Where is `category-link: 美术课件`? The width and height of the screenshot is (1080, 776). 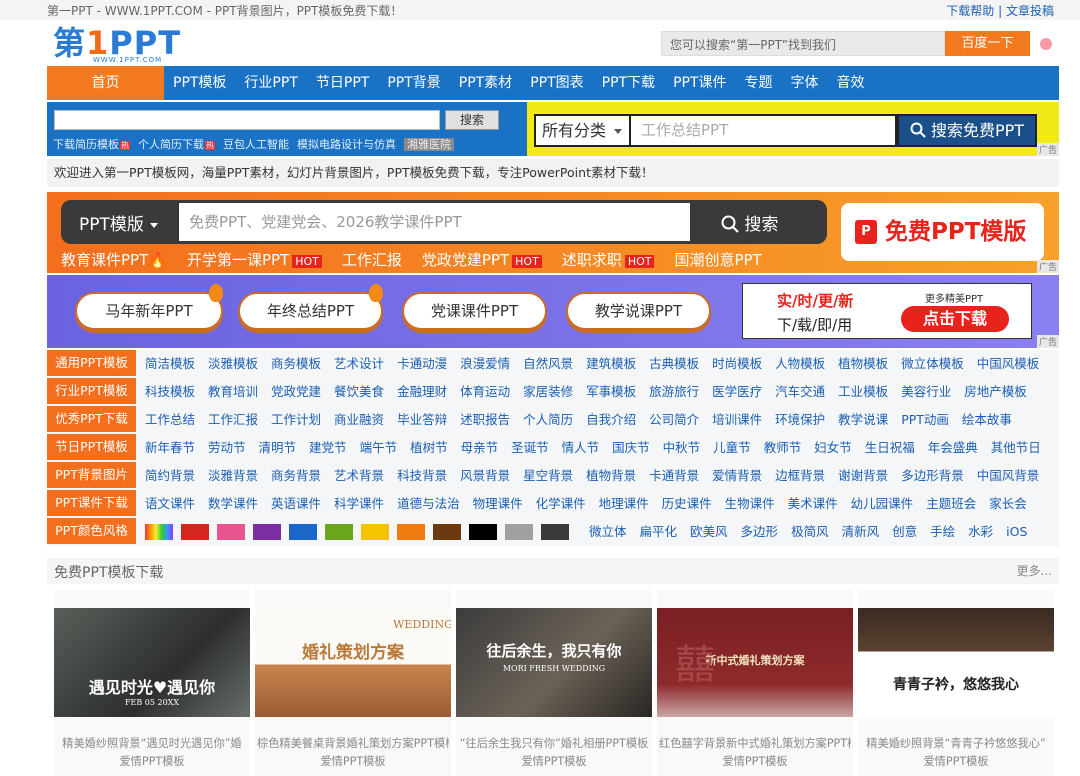 category-link: 美术课件 is located at coordinates (813, 504).